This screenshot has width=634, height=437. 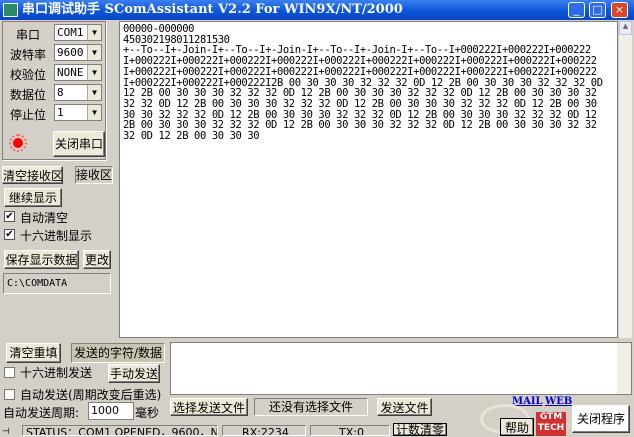 I want to click on hex-display-checkbox: ✔, so click(x=9, y=234).